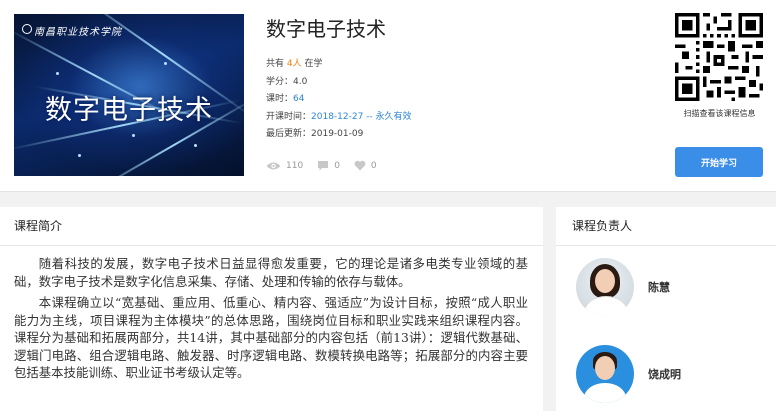 This screenshot has height=411, width=776. What do you see at coordinates (337, 165) in the screenshot?
I see `comments-count: 0` at bounding box center [337, 165].